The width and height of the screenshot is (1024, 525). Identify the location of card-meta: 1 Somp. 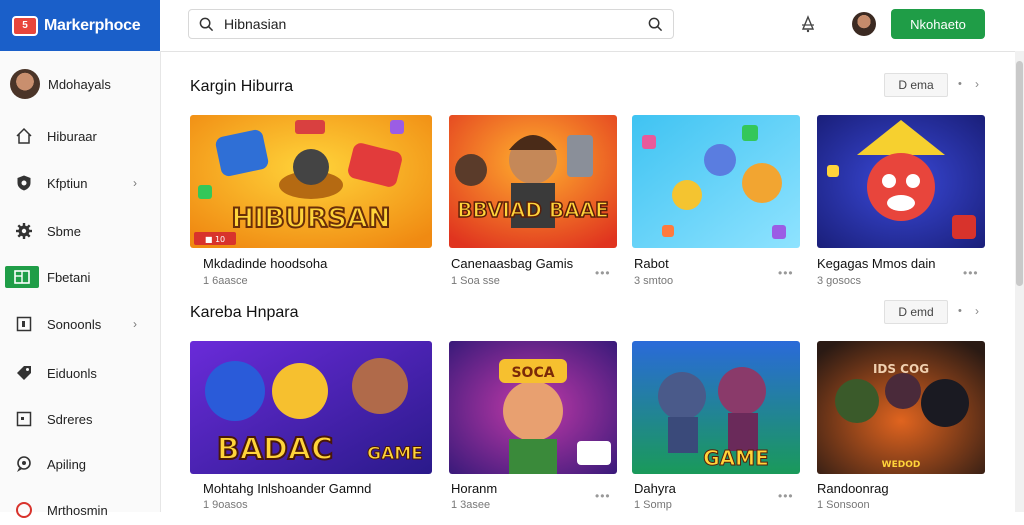
(653, 505).